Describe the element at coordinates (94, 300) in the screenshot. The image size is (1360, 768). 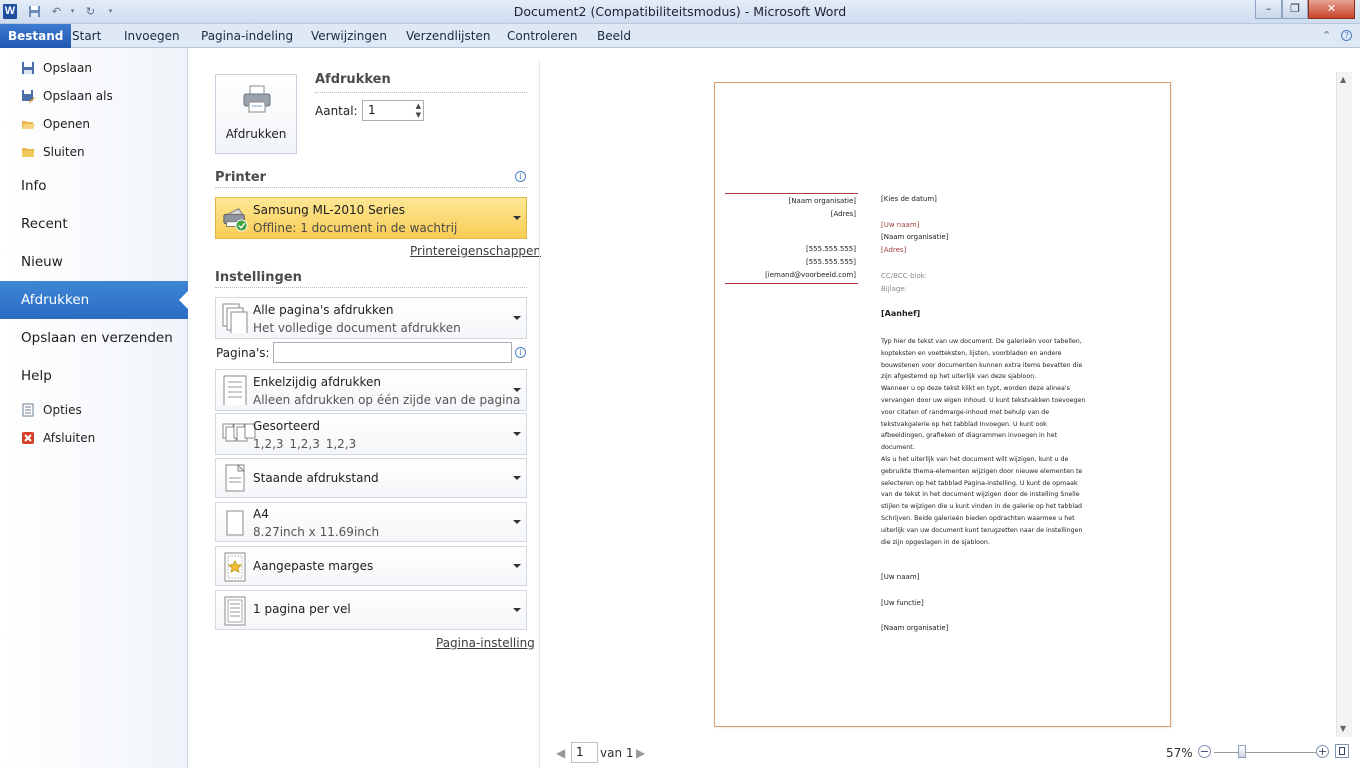
I see `nav-print: Afdrukken` at that location.